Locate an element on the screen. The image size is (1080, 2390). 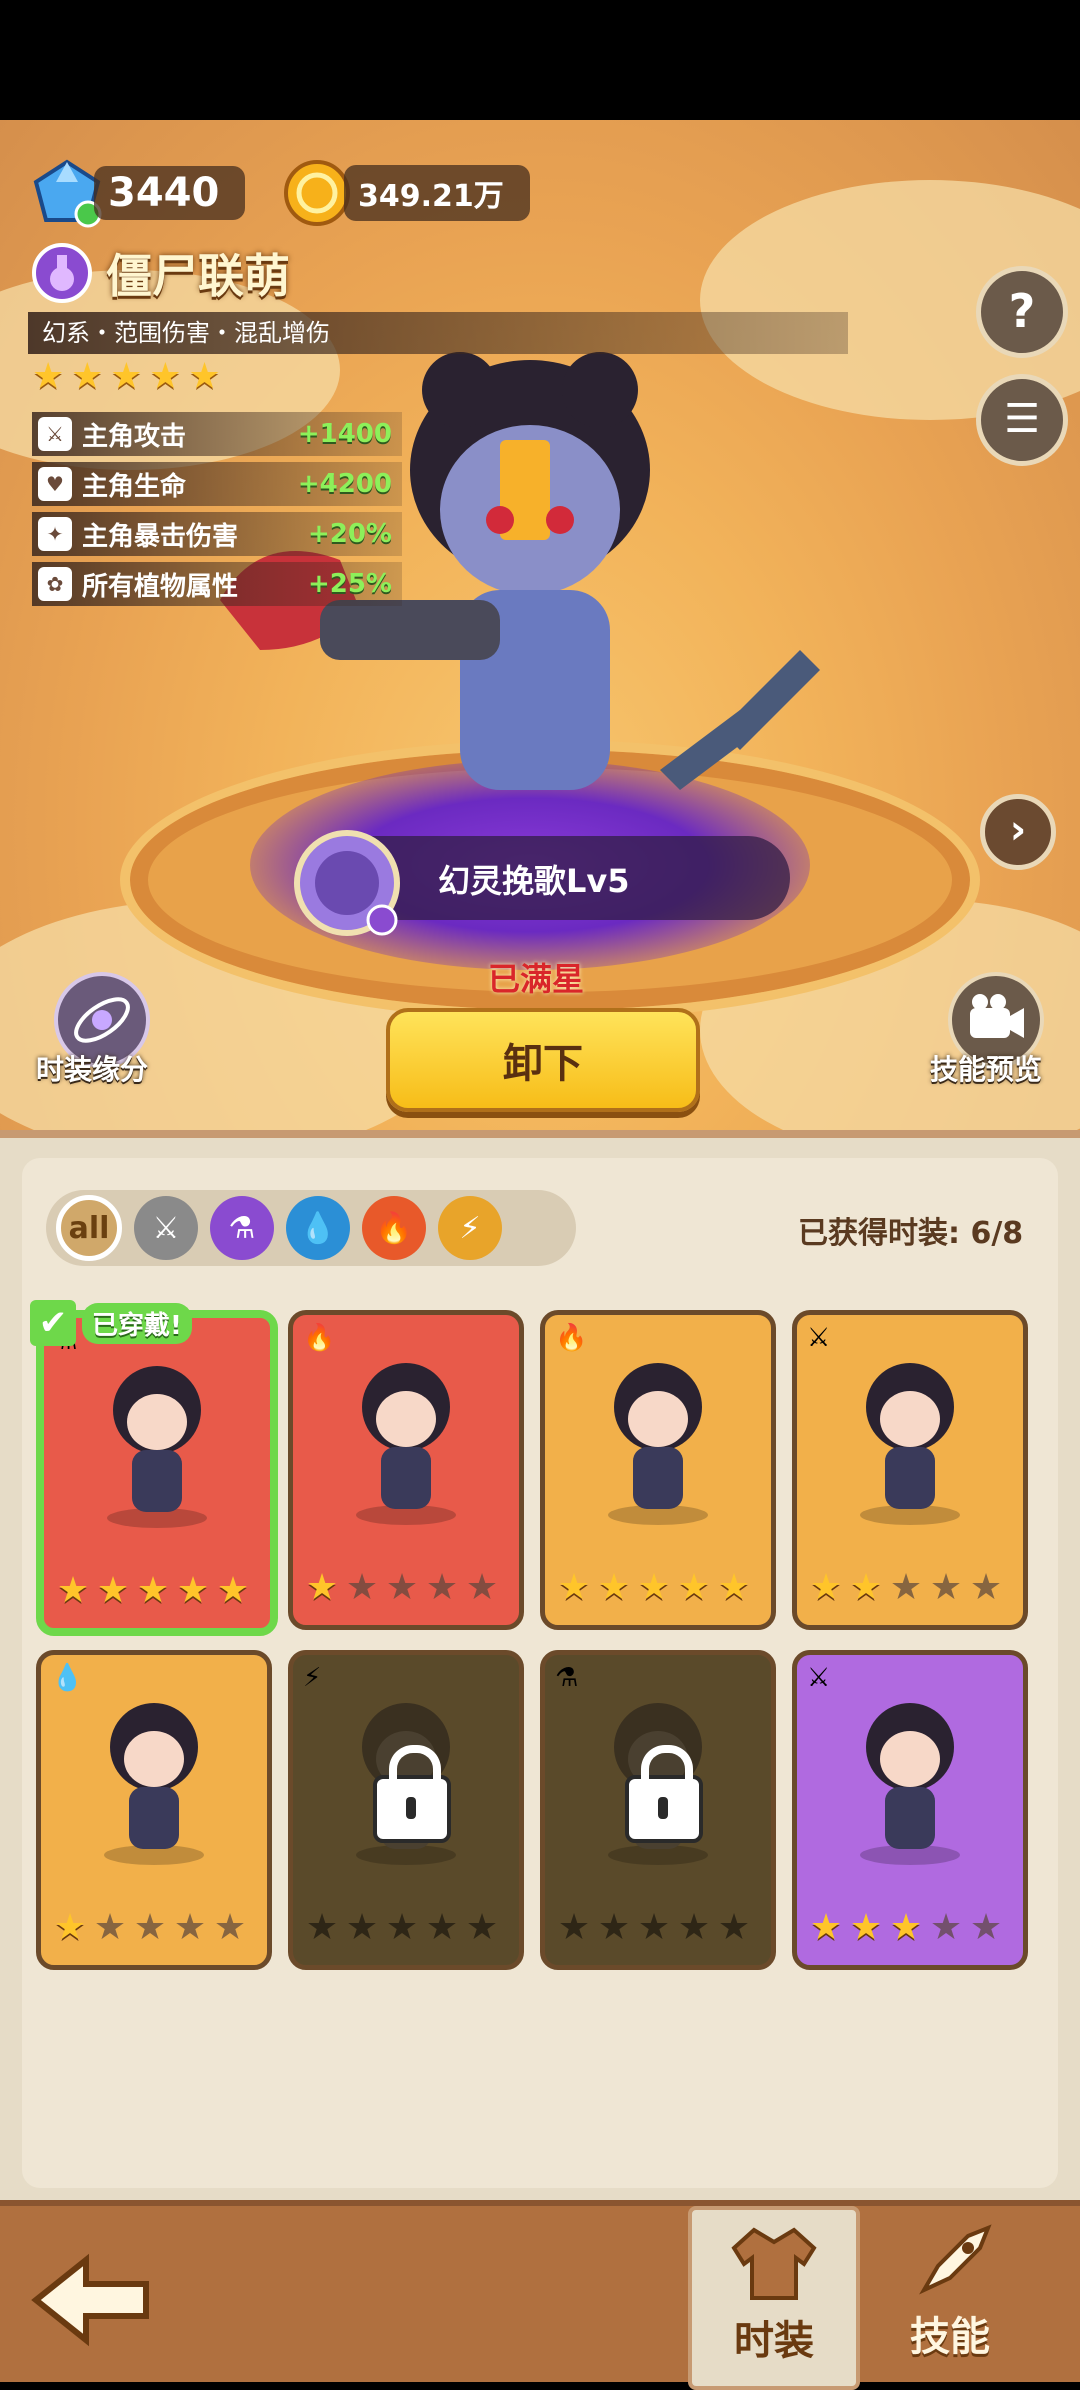
jacket-icon is located at coordinates (774, 2263).